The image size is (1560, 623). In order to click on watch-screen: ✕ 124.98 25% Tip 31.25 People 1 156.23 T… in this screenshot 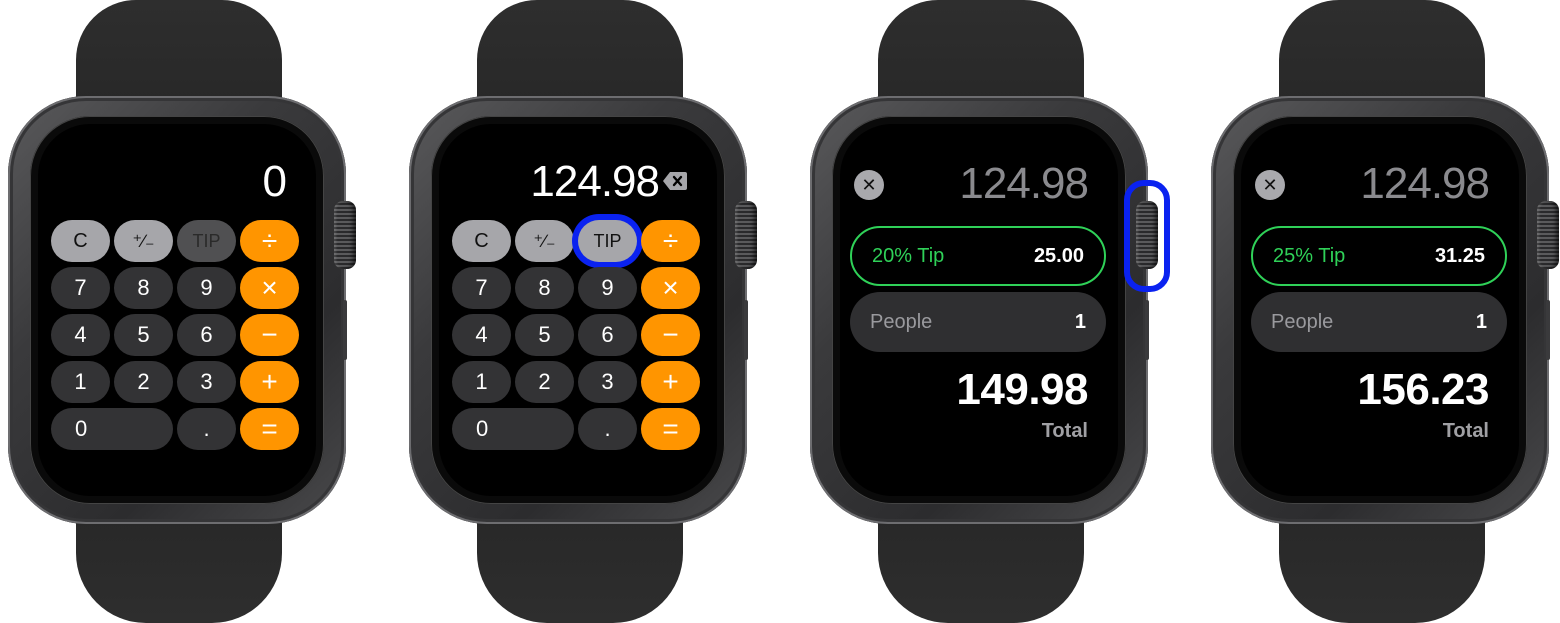, I will do `click(1380, 310)`.